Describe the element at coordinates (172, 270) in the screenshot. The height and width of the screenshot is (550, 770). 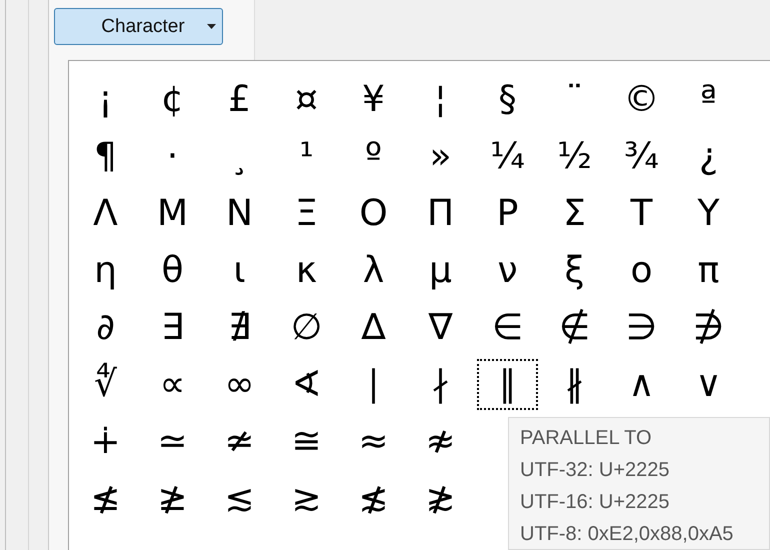
I see `character-cell: θ` at that location.